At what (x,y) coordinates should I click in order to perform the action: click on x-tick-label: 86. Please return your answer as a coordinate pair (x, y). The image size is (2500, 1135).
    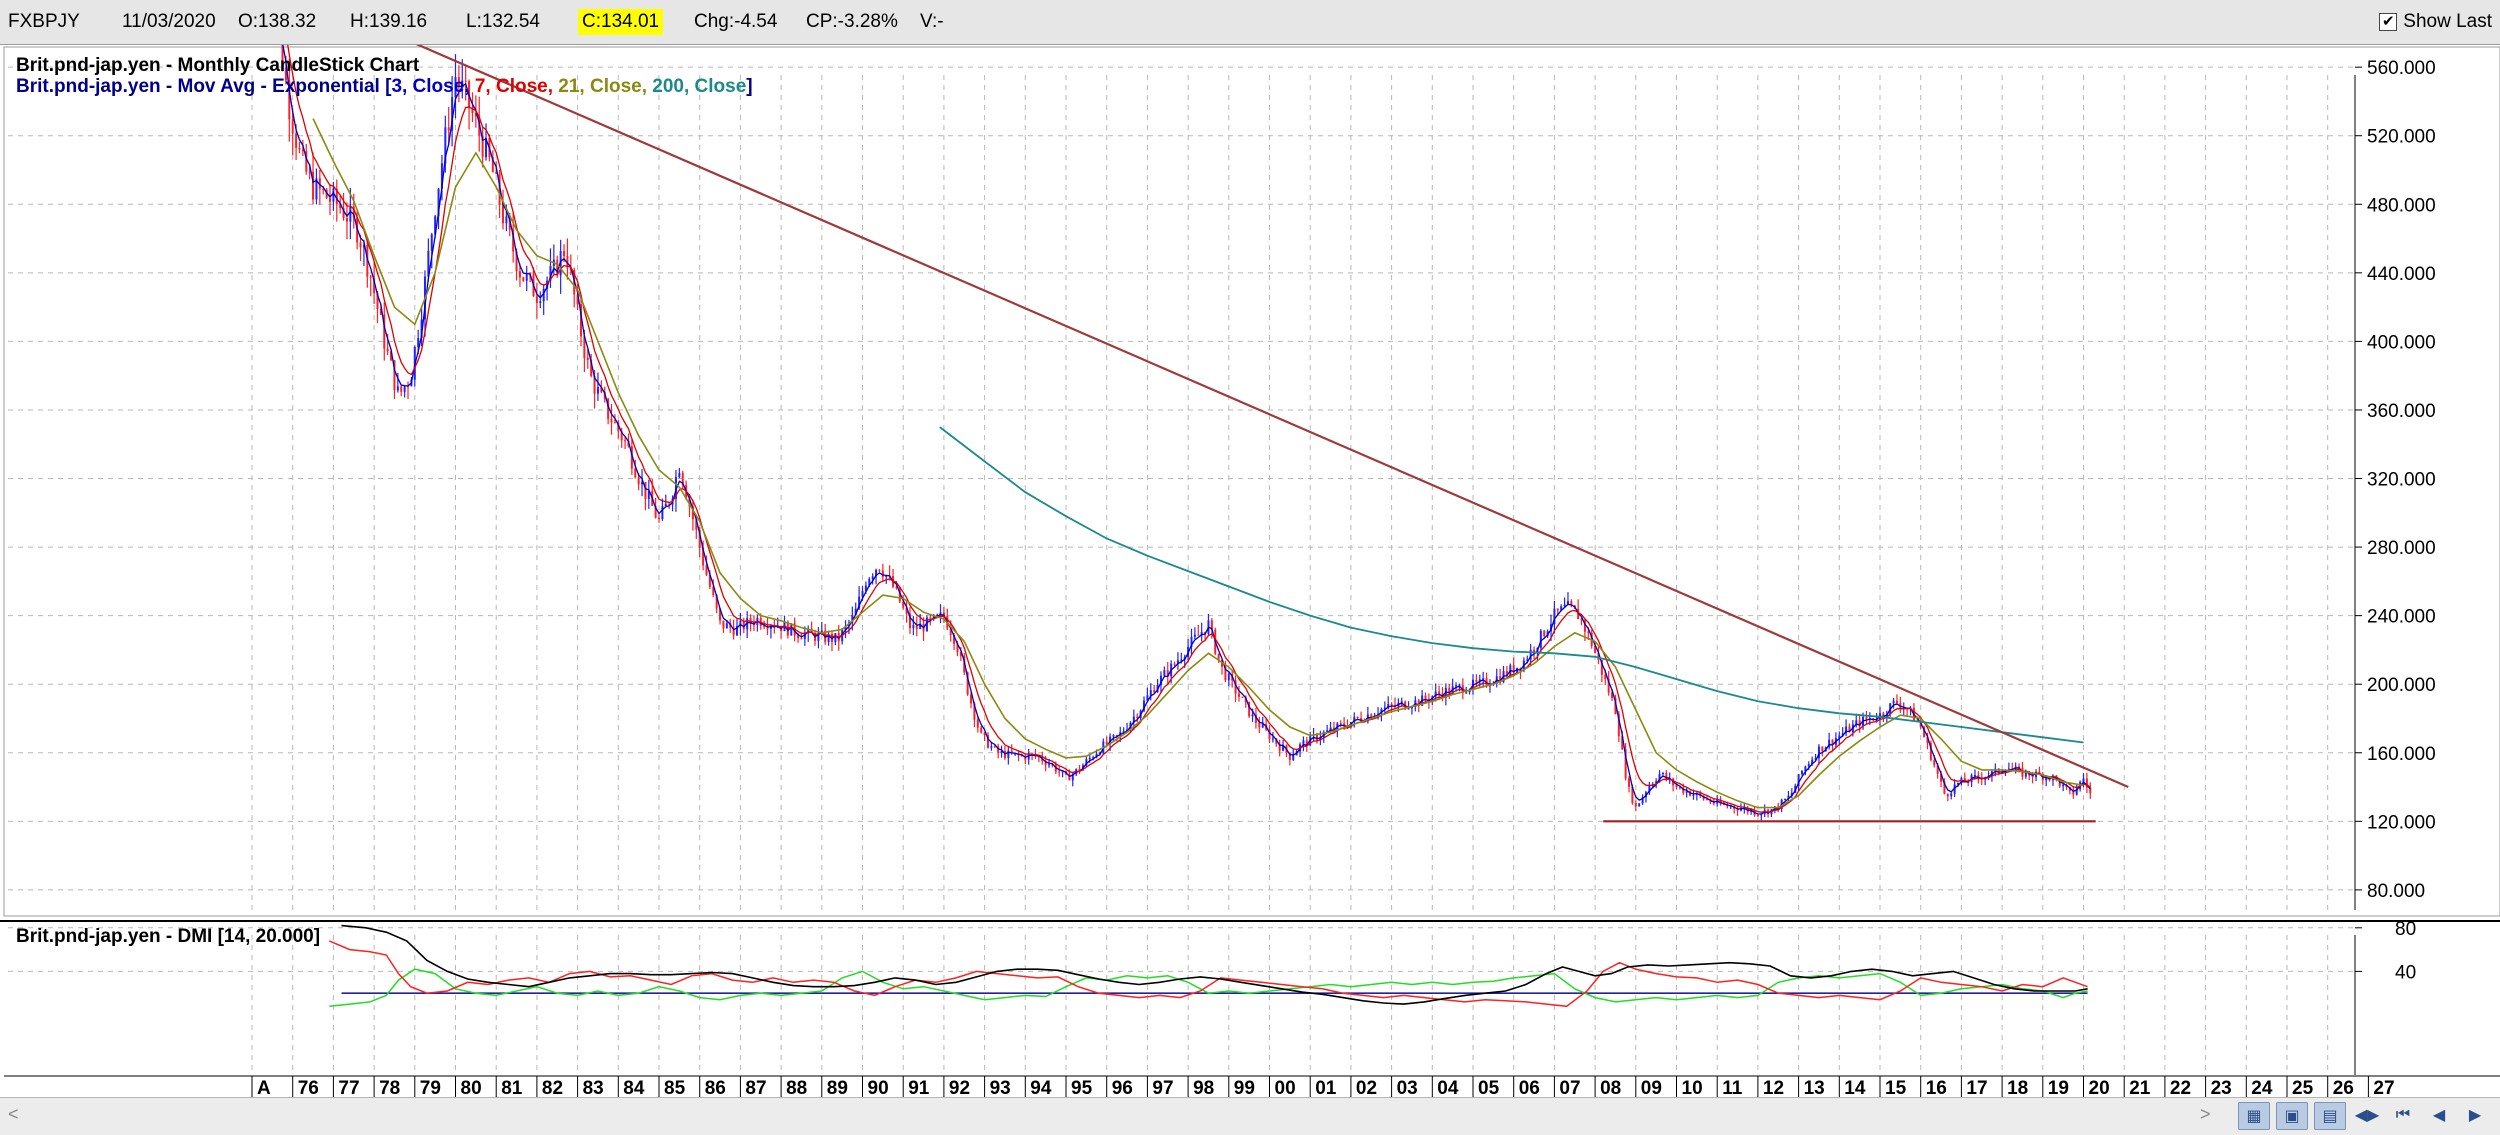
    Looking at the image, I should click on (715, 1087).